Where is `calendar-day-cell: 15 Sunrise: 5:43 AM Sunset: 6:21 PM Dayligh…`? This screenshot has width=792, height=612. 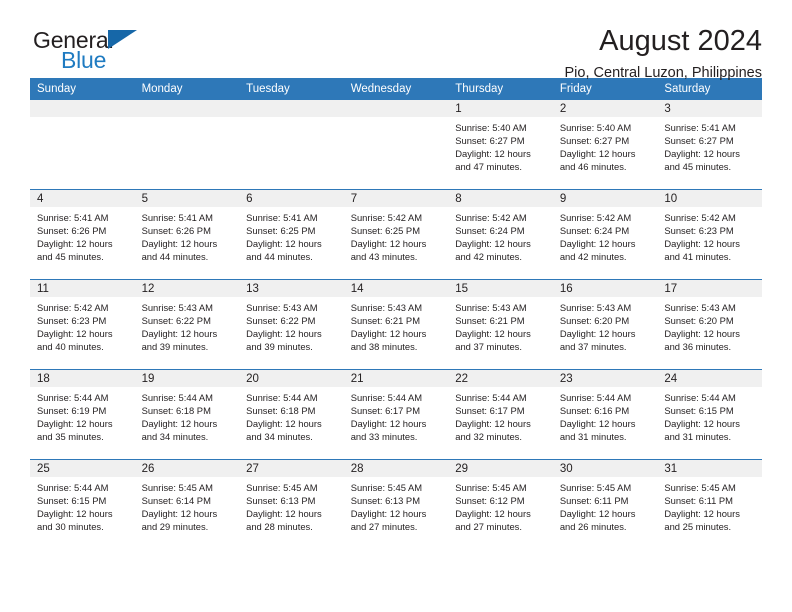
calendar-day-cell: 15 Sunrise: 5:43 AM Sunset: 6:21 PM Dayligh… is located at coordinates (500, 324).